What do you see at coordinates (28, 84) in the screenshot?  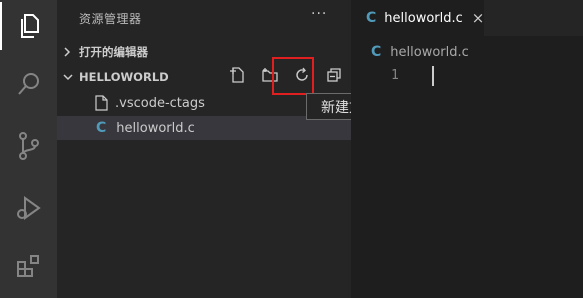 I see `search-icon` at bounding box center [28, 84].